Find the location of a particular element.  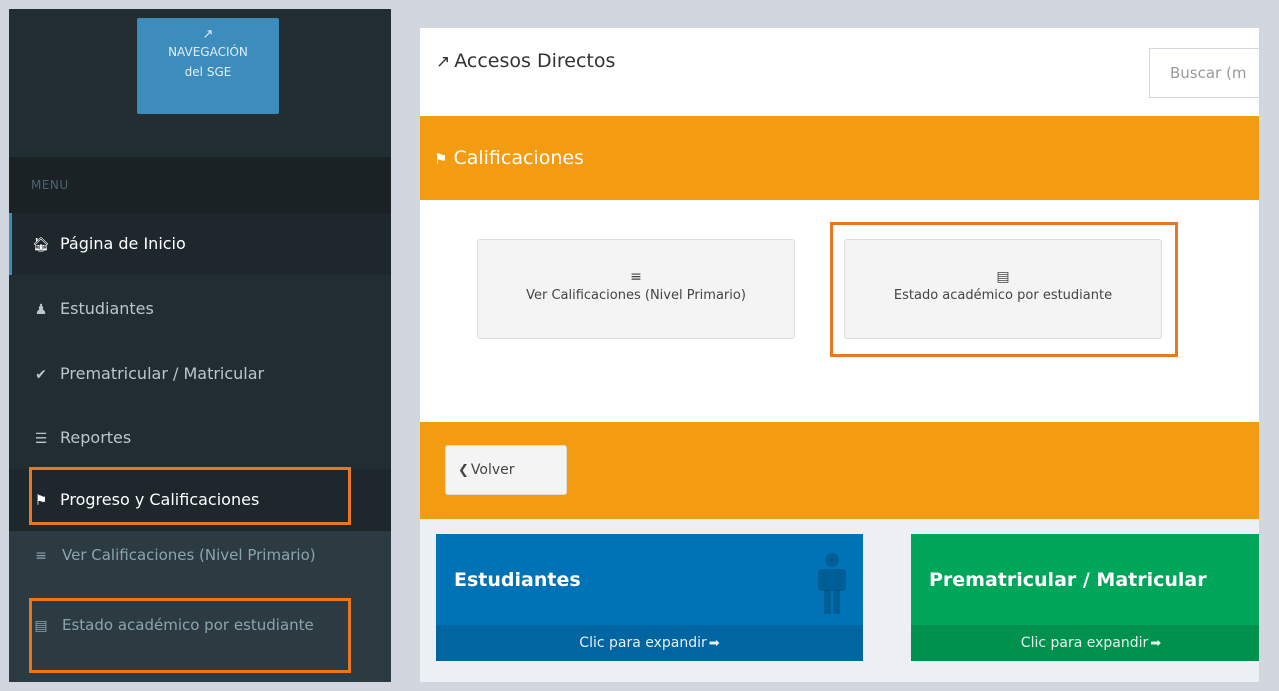

sidebar-item-progress: ⚑ Progreso y Calificaciones is located at coordinates (200, 500).